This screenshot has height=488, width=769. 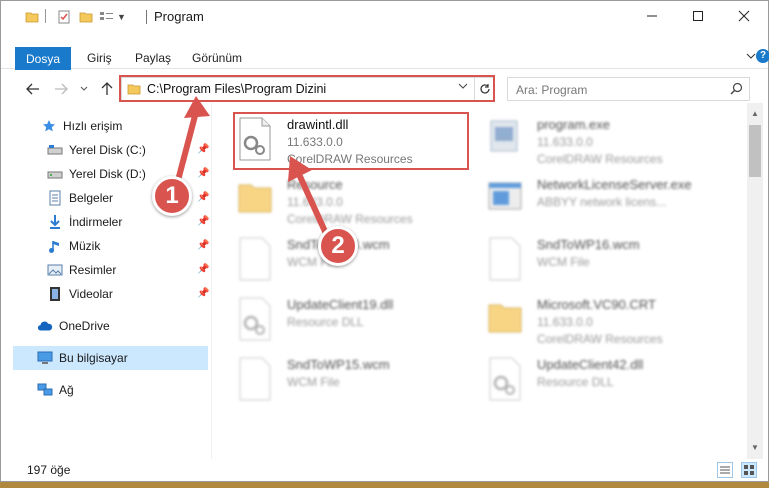 I want to click on sidebar-item-music: Müzik, so click(x=73, y=246).